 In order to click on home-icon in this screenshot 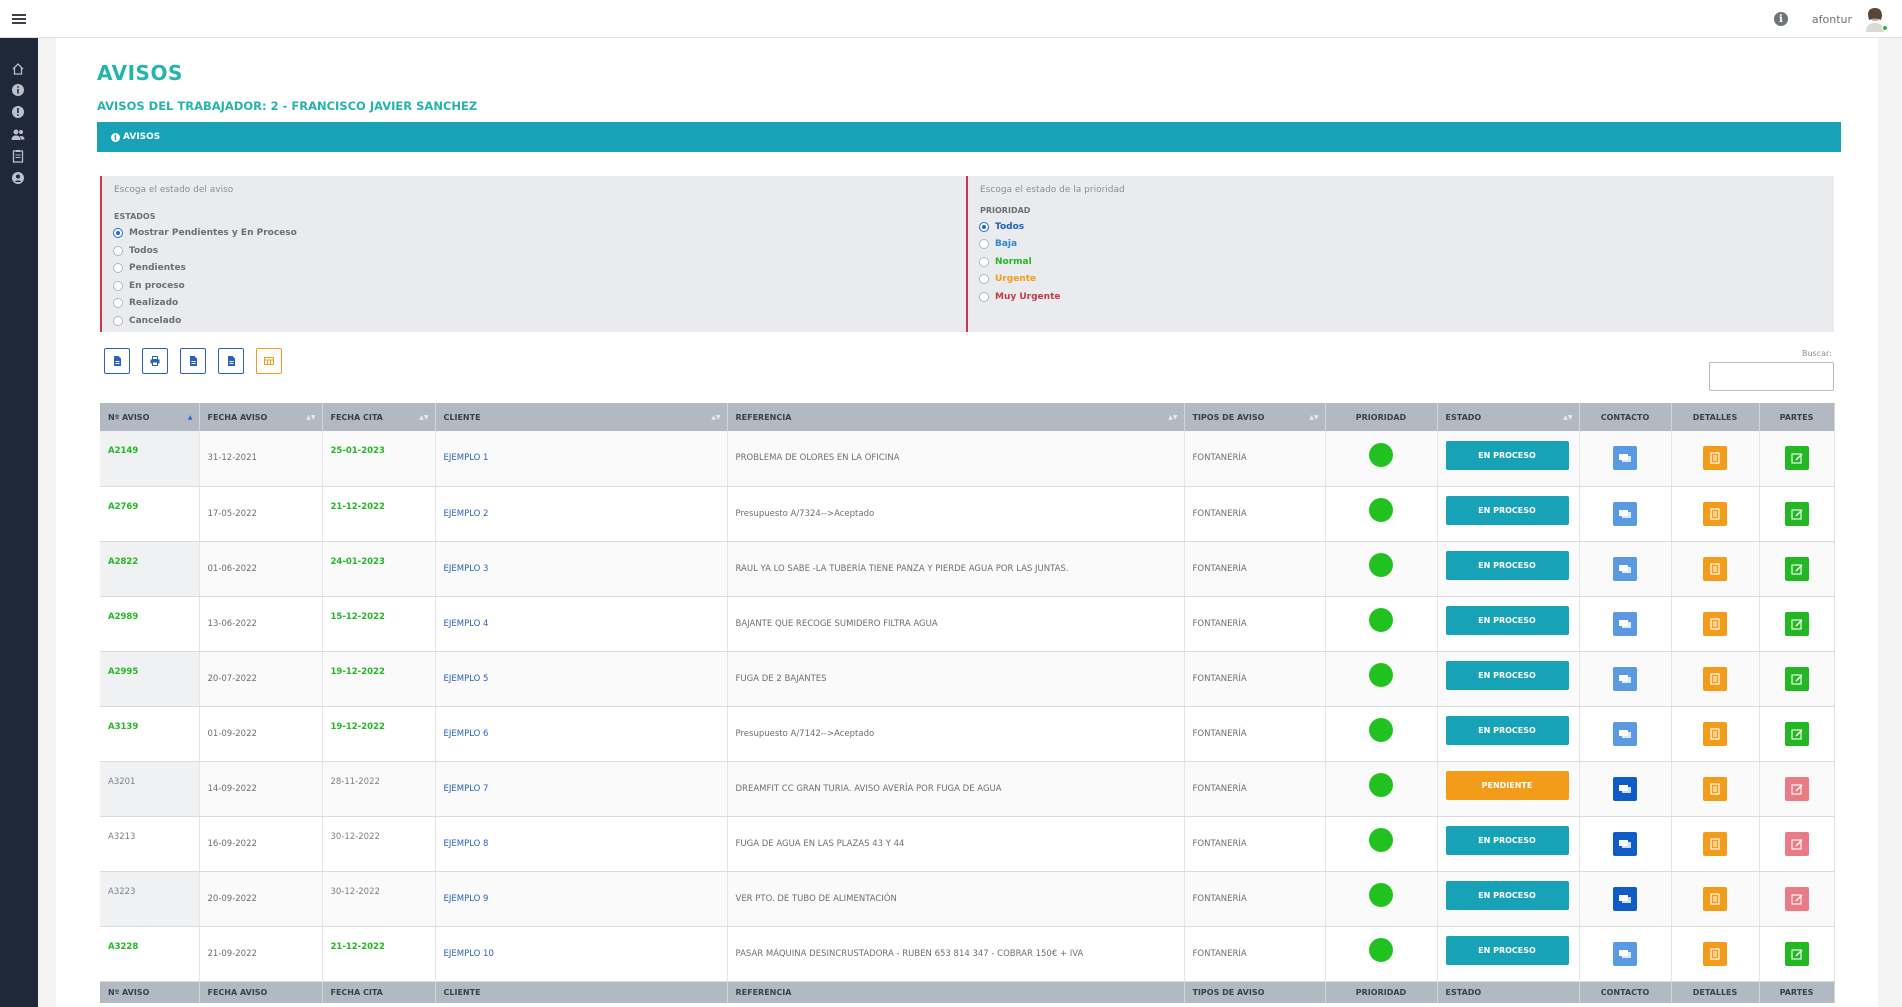, I will do `click(17, 68)`.